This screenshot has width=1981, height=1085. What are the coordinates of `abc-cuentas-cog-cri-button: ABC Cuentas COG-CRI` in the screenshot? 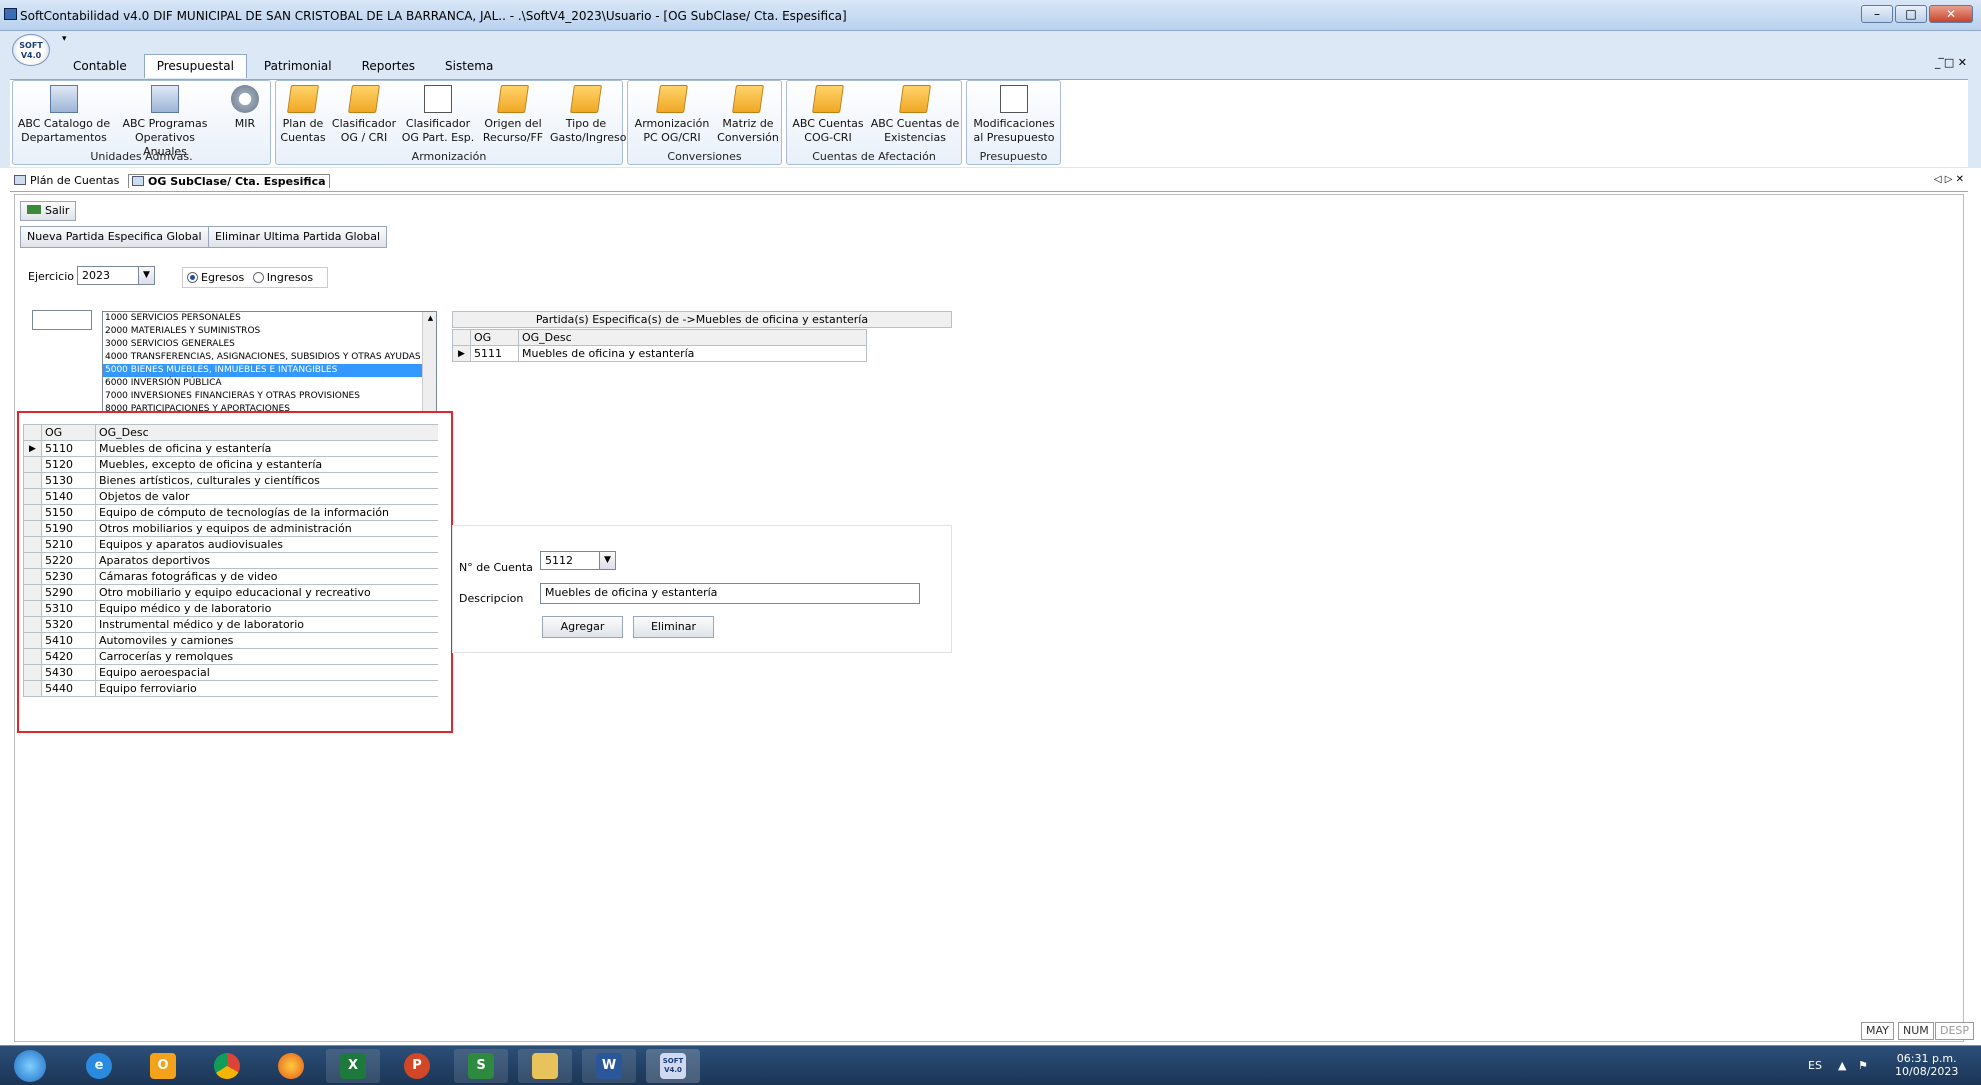 It's located at (828, 115).